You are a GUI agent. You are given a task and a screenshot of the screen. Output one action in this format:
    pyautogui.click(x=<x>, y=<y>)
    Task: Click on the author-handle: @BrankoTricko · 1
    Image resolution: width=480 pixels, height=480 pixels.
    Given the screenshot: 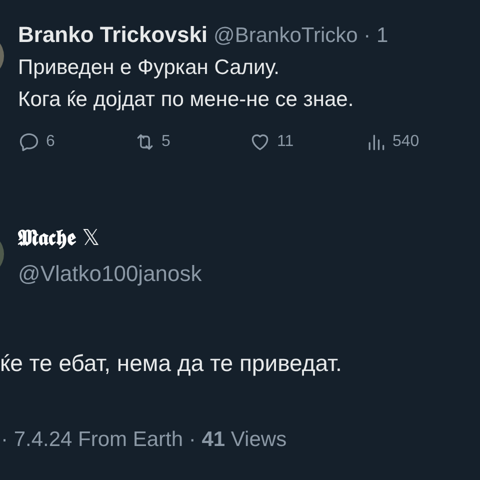 What is the action you would take?
    pyautogui.click(x=301, y=36)
    